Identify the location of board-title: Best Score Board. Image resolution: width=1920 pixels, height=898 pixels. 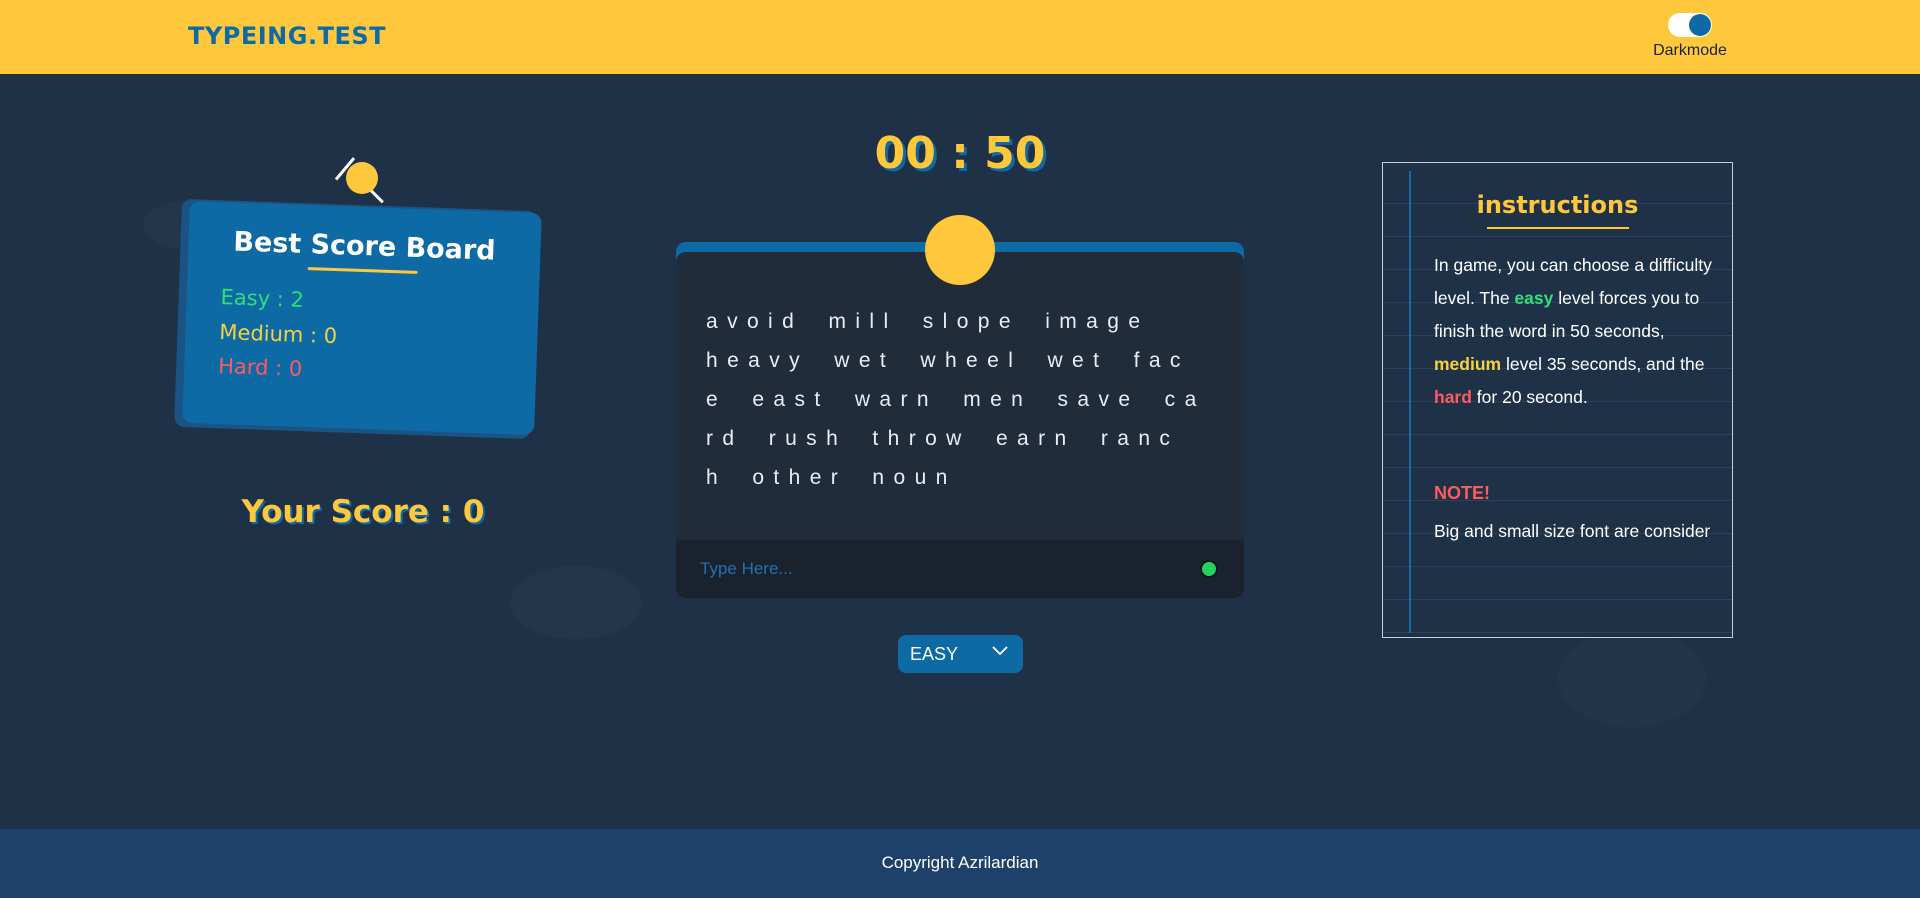
(364, 246).